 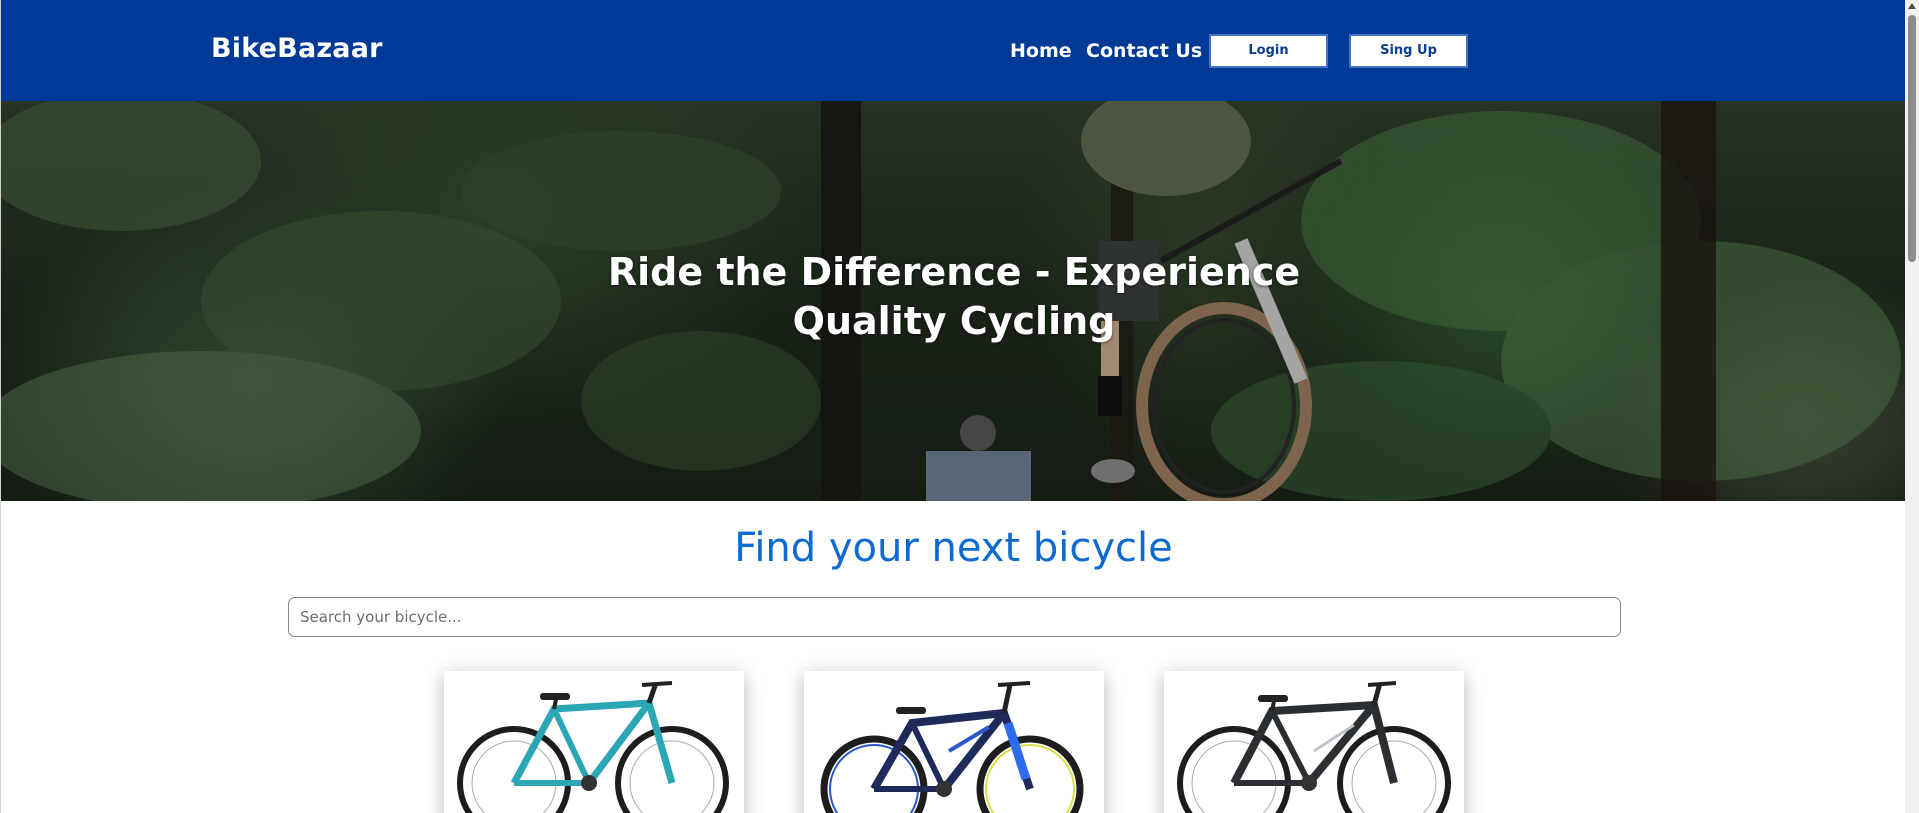 What do you see at coordinates (1144, 51) in the screenshot?
I see `nav-link-contact: Contact Us` at bounding box center [1144, 51].